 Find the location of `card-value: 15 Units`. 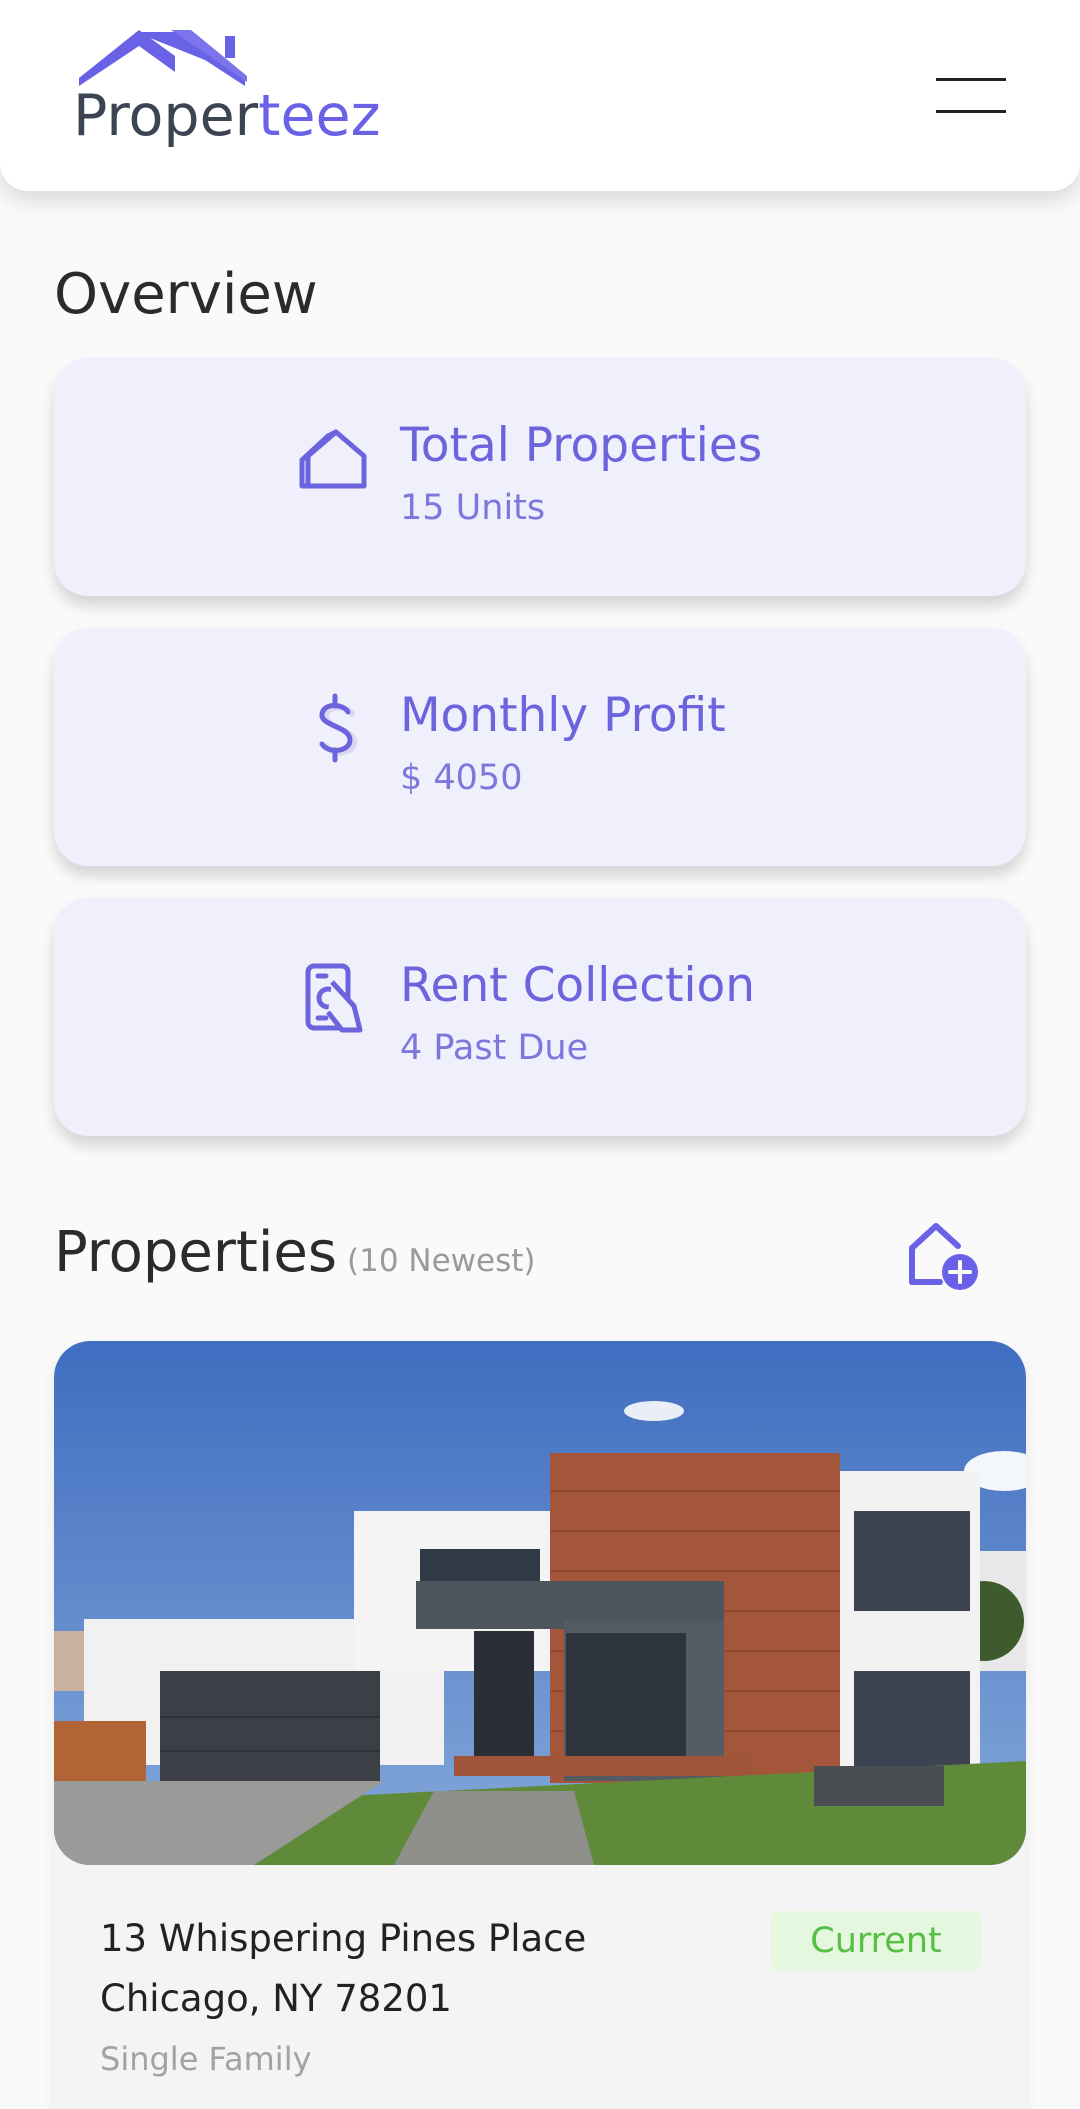

card-value: 15 Units is located at coordinates (473, 508).